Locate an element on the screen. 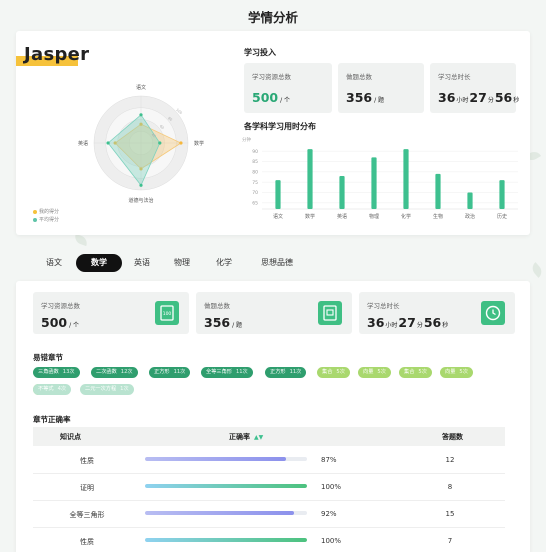 This screenshot has height=552, width=546. tab-数学: 数学 is located at coordinates (99, 263).